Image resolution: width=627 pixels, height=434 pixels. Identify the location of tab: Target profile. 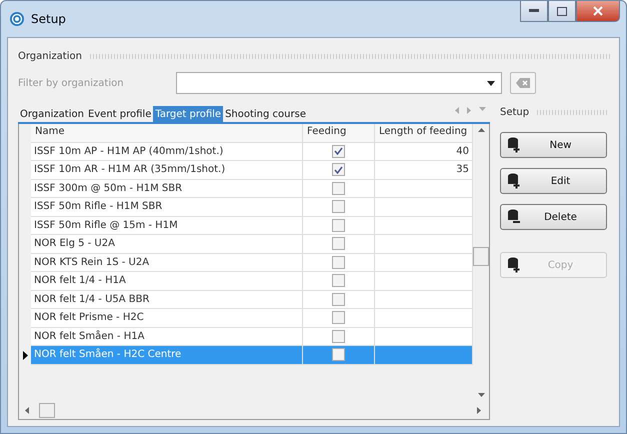
(188, 114).